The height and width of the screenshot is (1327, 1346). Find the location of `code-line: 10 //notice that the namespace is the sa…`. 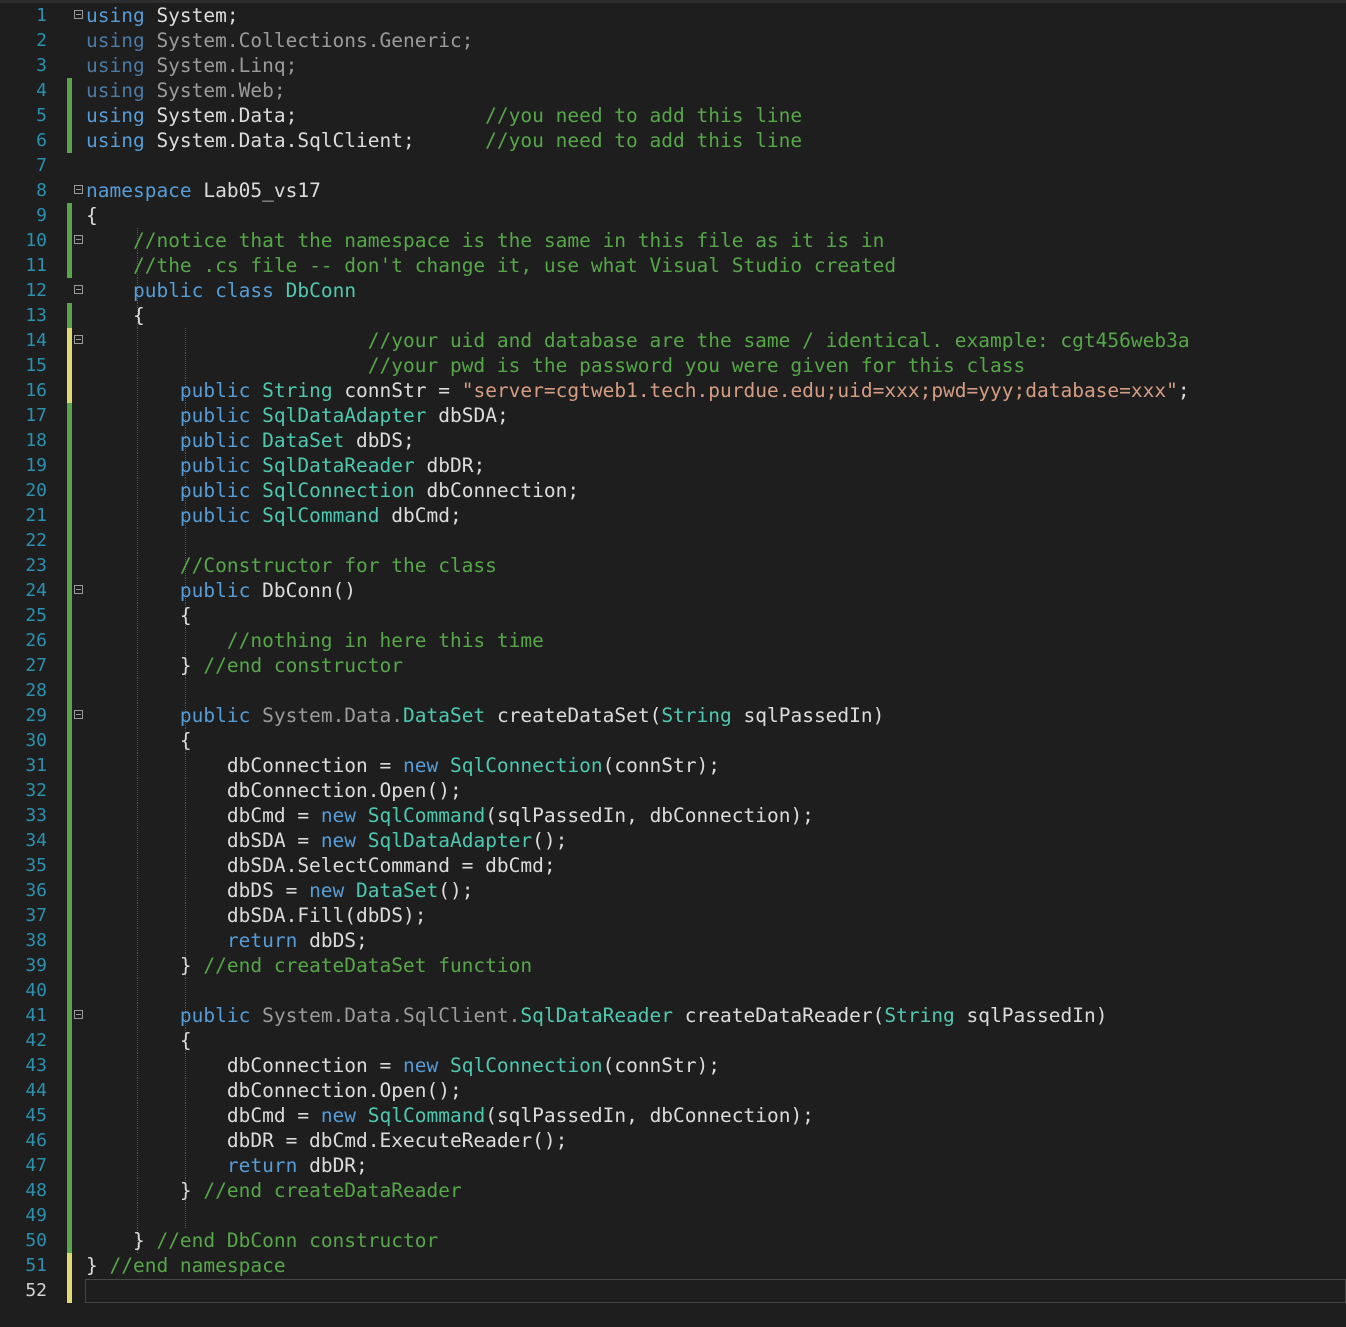

code-line: 10 //notice that the namespace is the sa… is located at coordinates (673, 240).